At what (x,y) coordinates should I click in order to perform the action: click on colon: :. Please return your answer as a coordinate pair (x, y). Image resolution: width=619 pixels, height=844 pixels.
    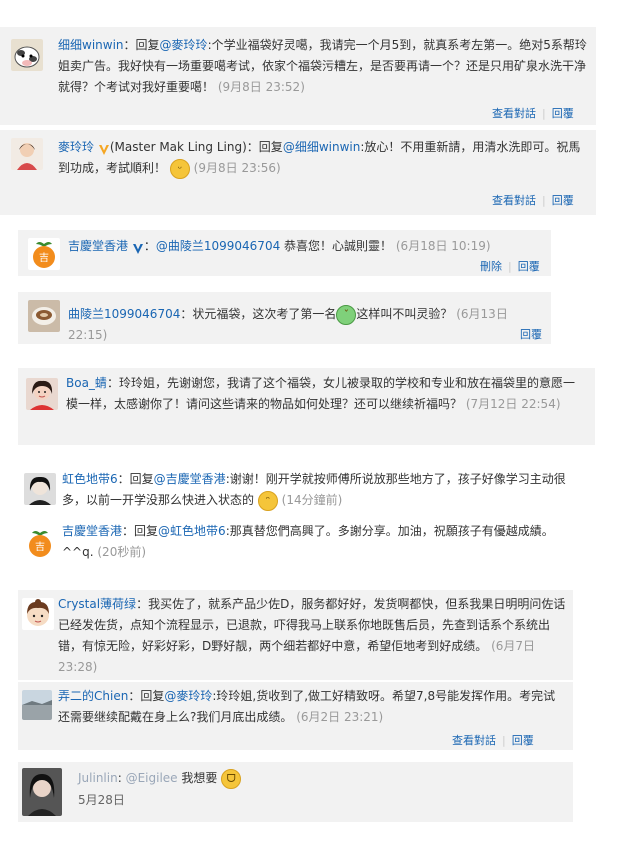
    Looking at the image, I should click on (119, 778).